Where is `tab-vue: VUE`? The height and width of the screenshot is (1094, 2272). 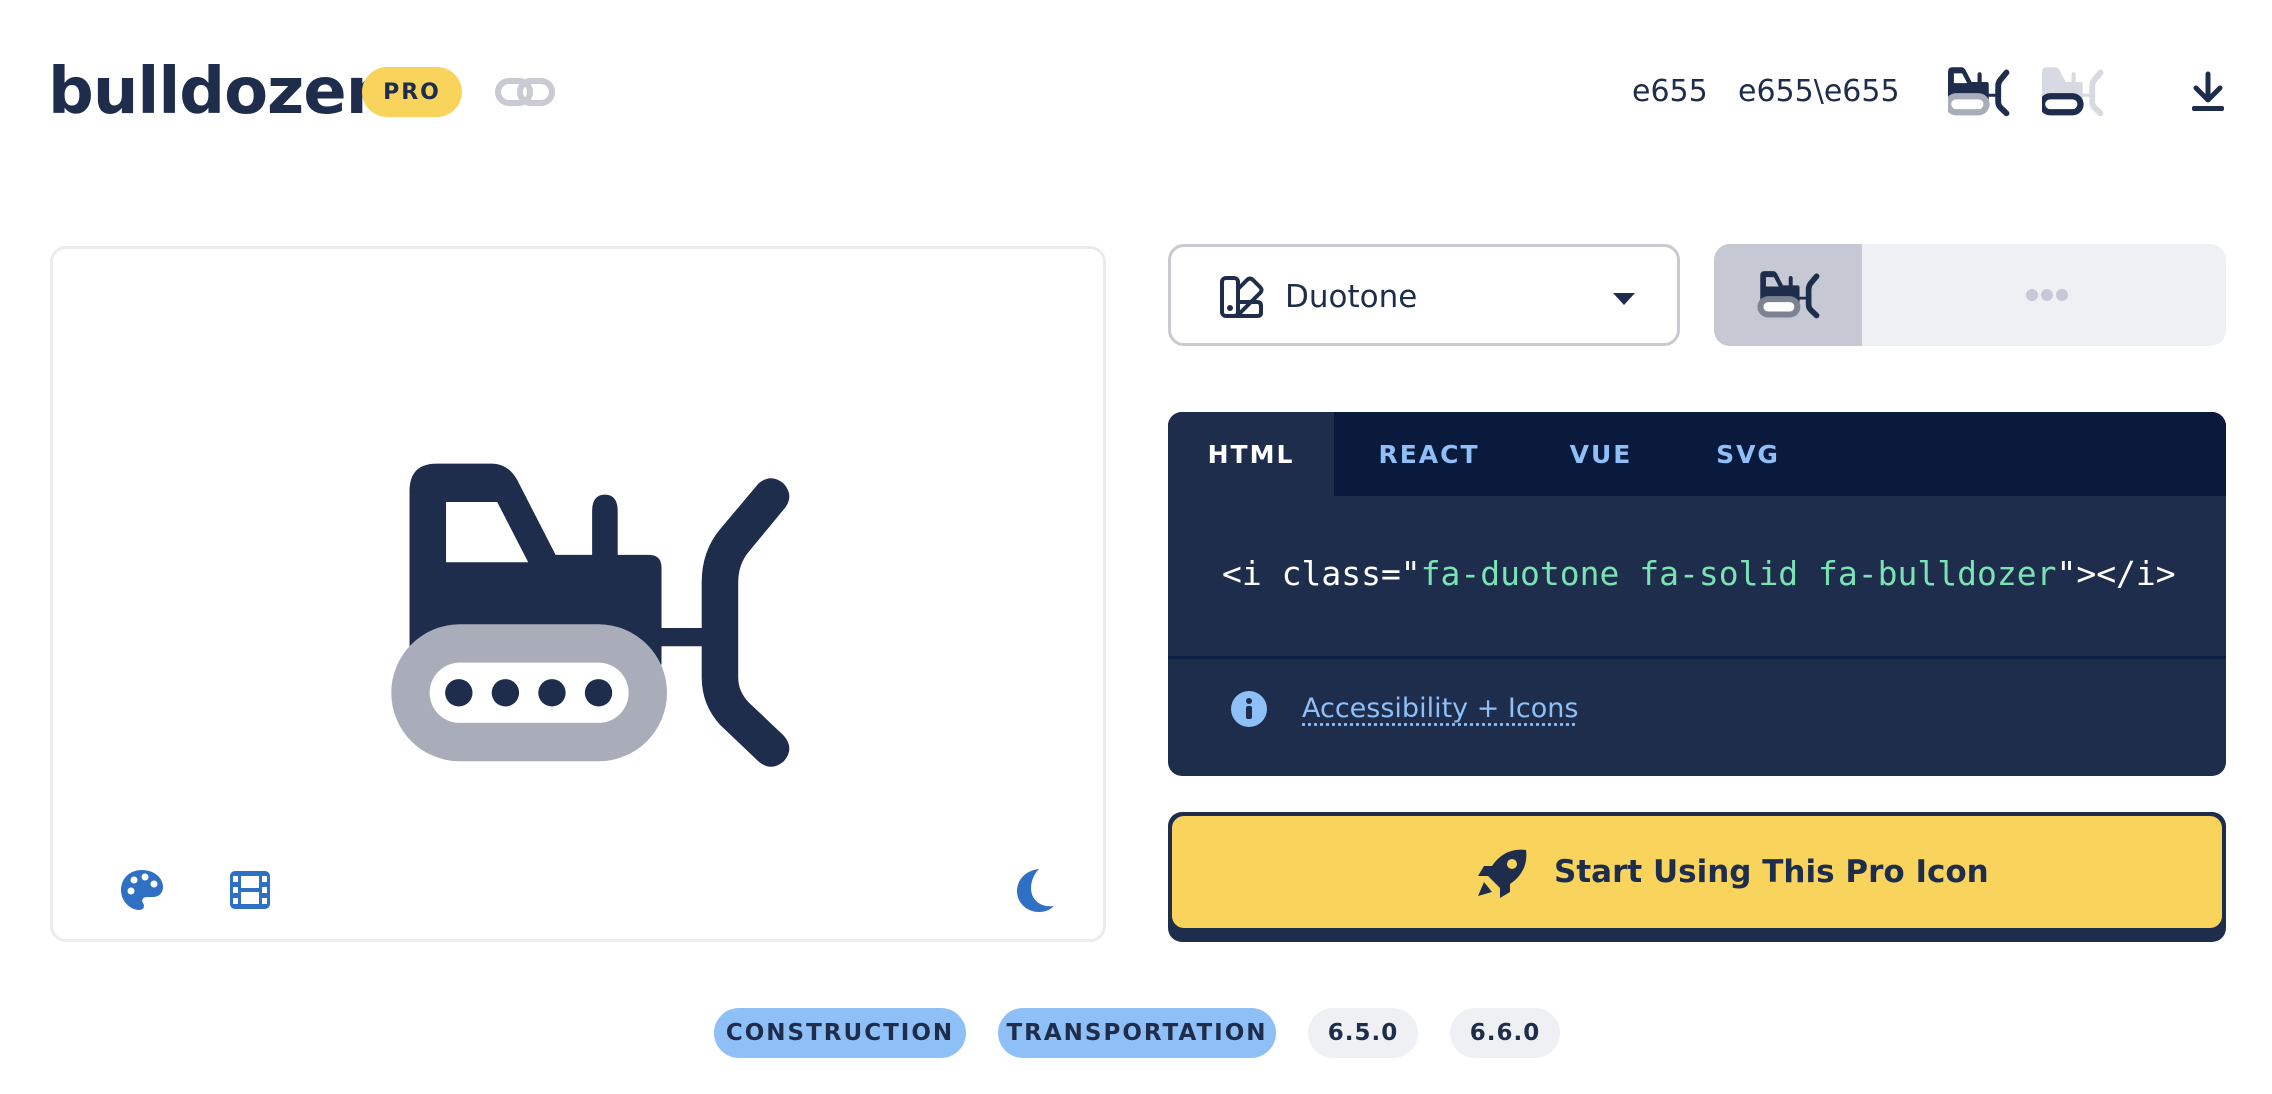 tab-vue: VUE is located at coordinates (1601, 454).